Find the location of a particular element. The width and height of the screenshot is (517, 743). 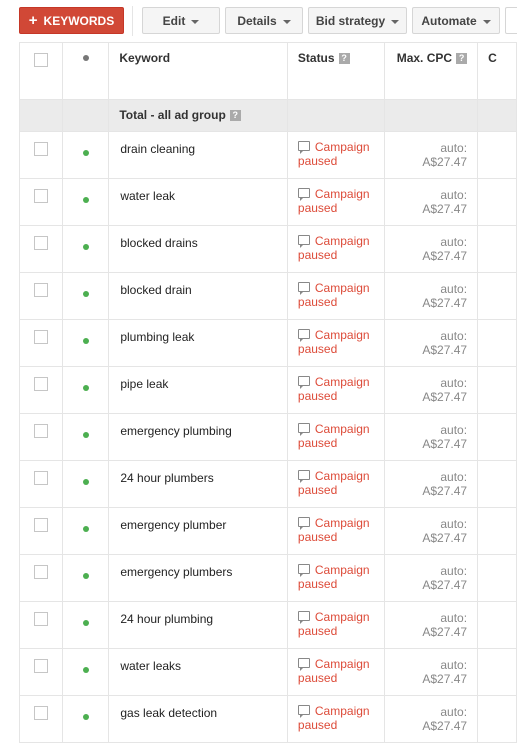

keyword-cell: blocked drains is located at coordinates (198, 249).